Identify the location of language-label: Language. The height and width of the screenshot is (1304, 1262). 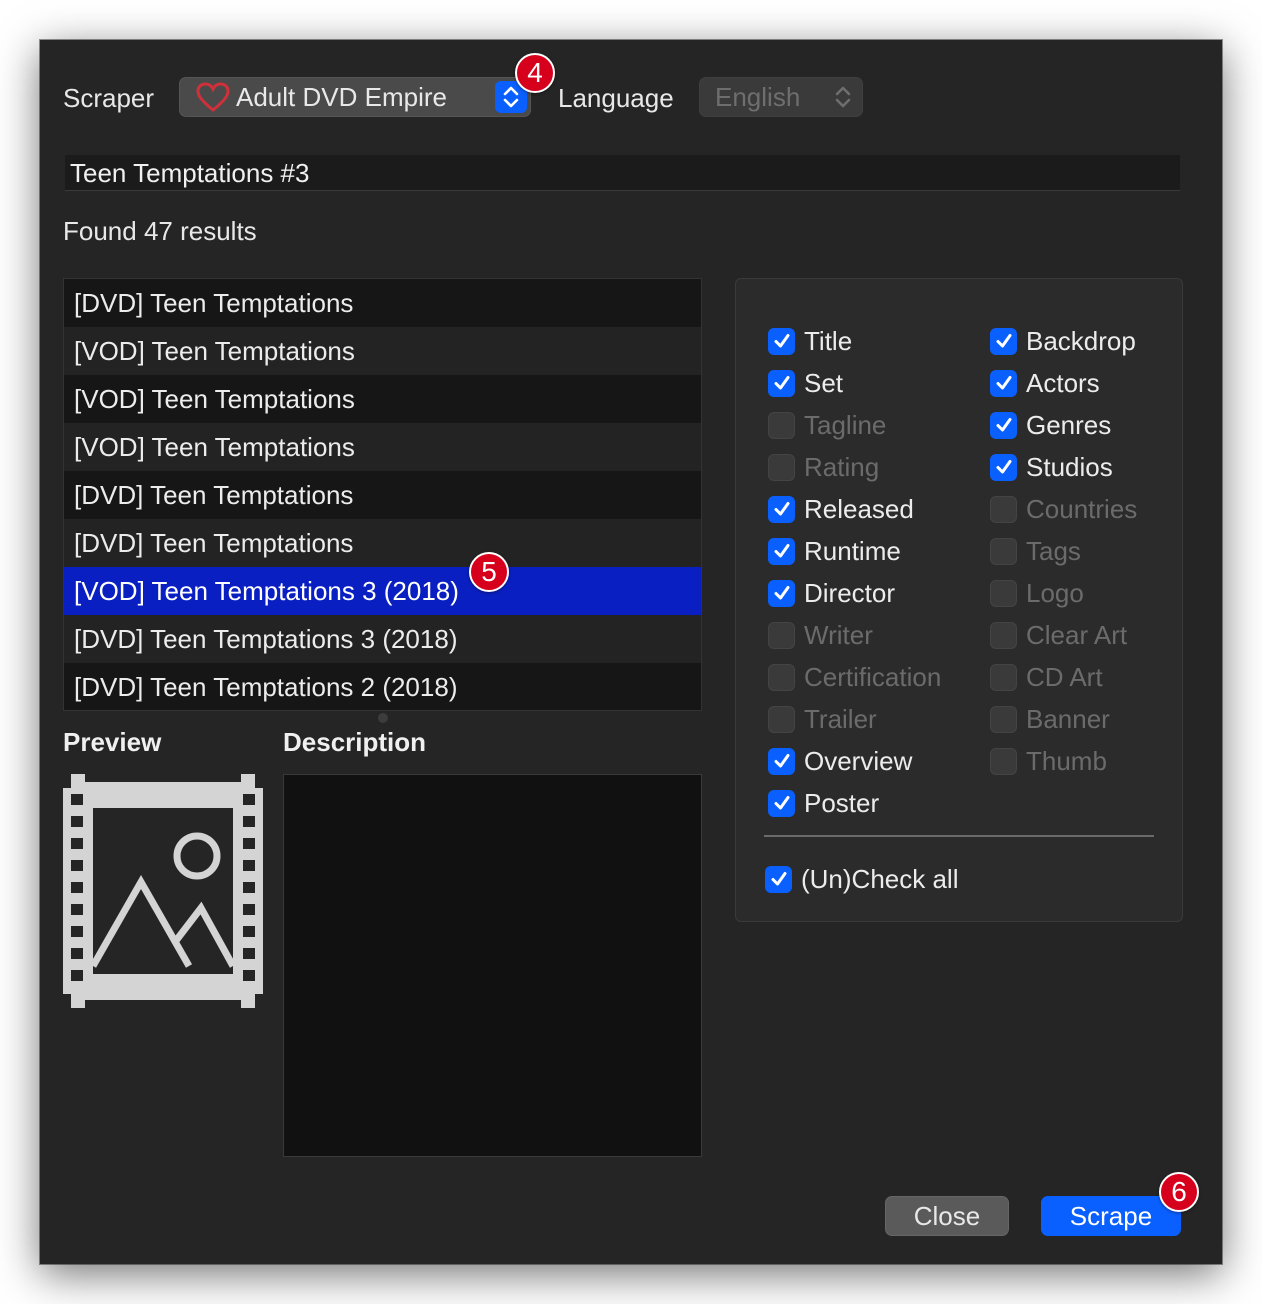
(616, 98).